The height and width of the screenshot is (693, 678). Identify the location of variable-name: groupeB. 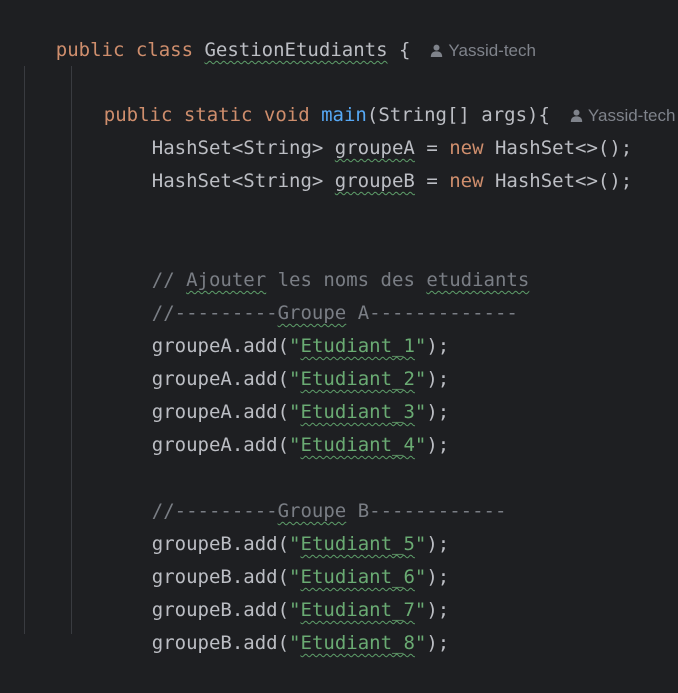
(374, 181).